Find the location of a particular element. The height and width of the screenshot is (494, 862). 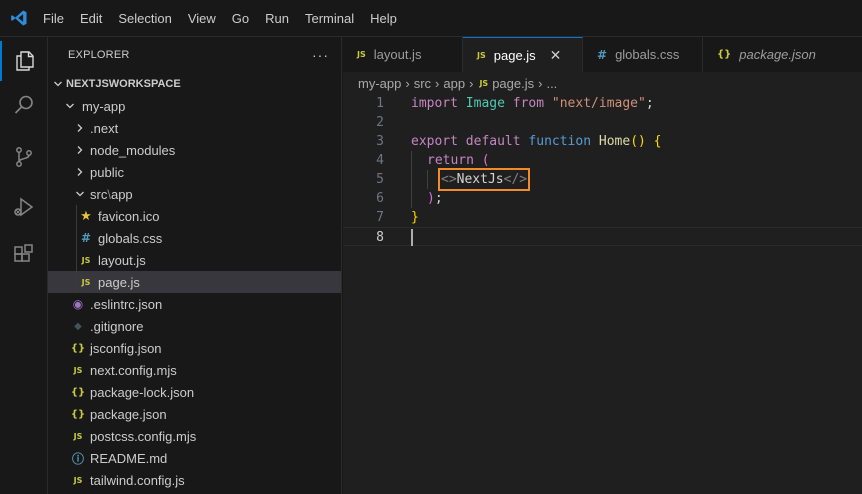

chevron-right-icon: › is located at coordinates (407, 83).